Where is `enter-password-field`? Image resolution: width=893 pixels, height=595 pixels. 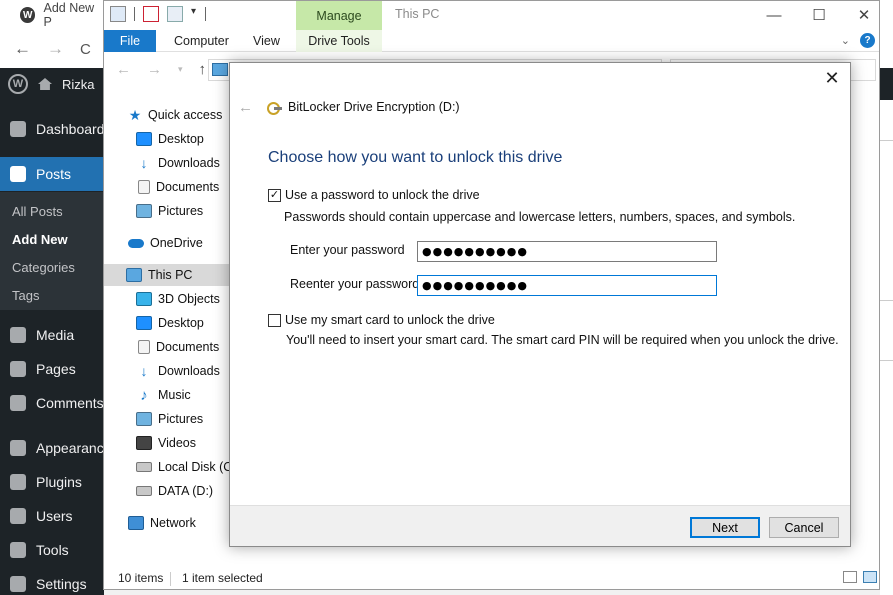 enter-password-field is located at coordinates (567, 251).